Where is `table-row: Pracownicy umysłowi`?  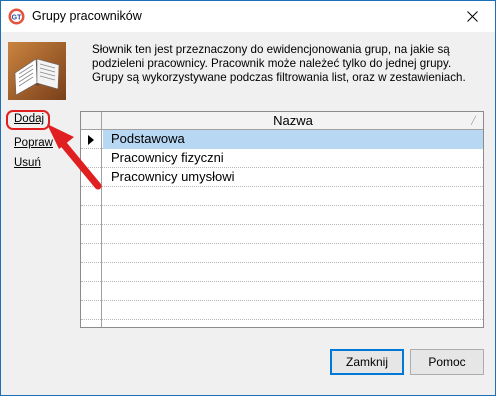 table-row: Pracownicy umysłowi is located at coordinates (282, 177).